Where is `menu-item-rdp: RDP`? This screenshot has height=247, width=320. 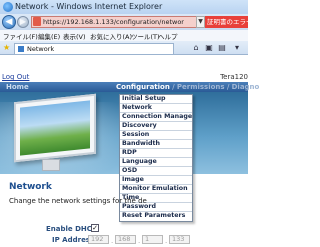
menu-item-rdp: RDP is located at coordinates (156, 153).